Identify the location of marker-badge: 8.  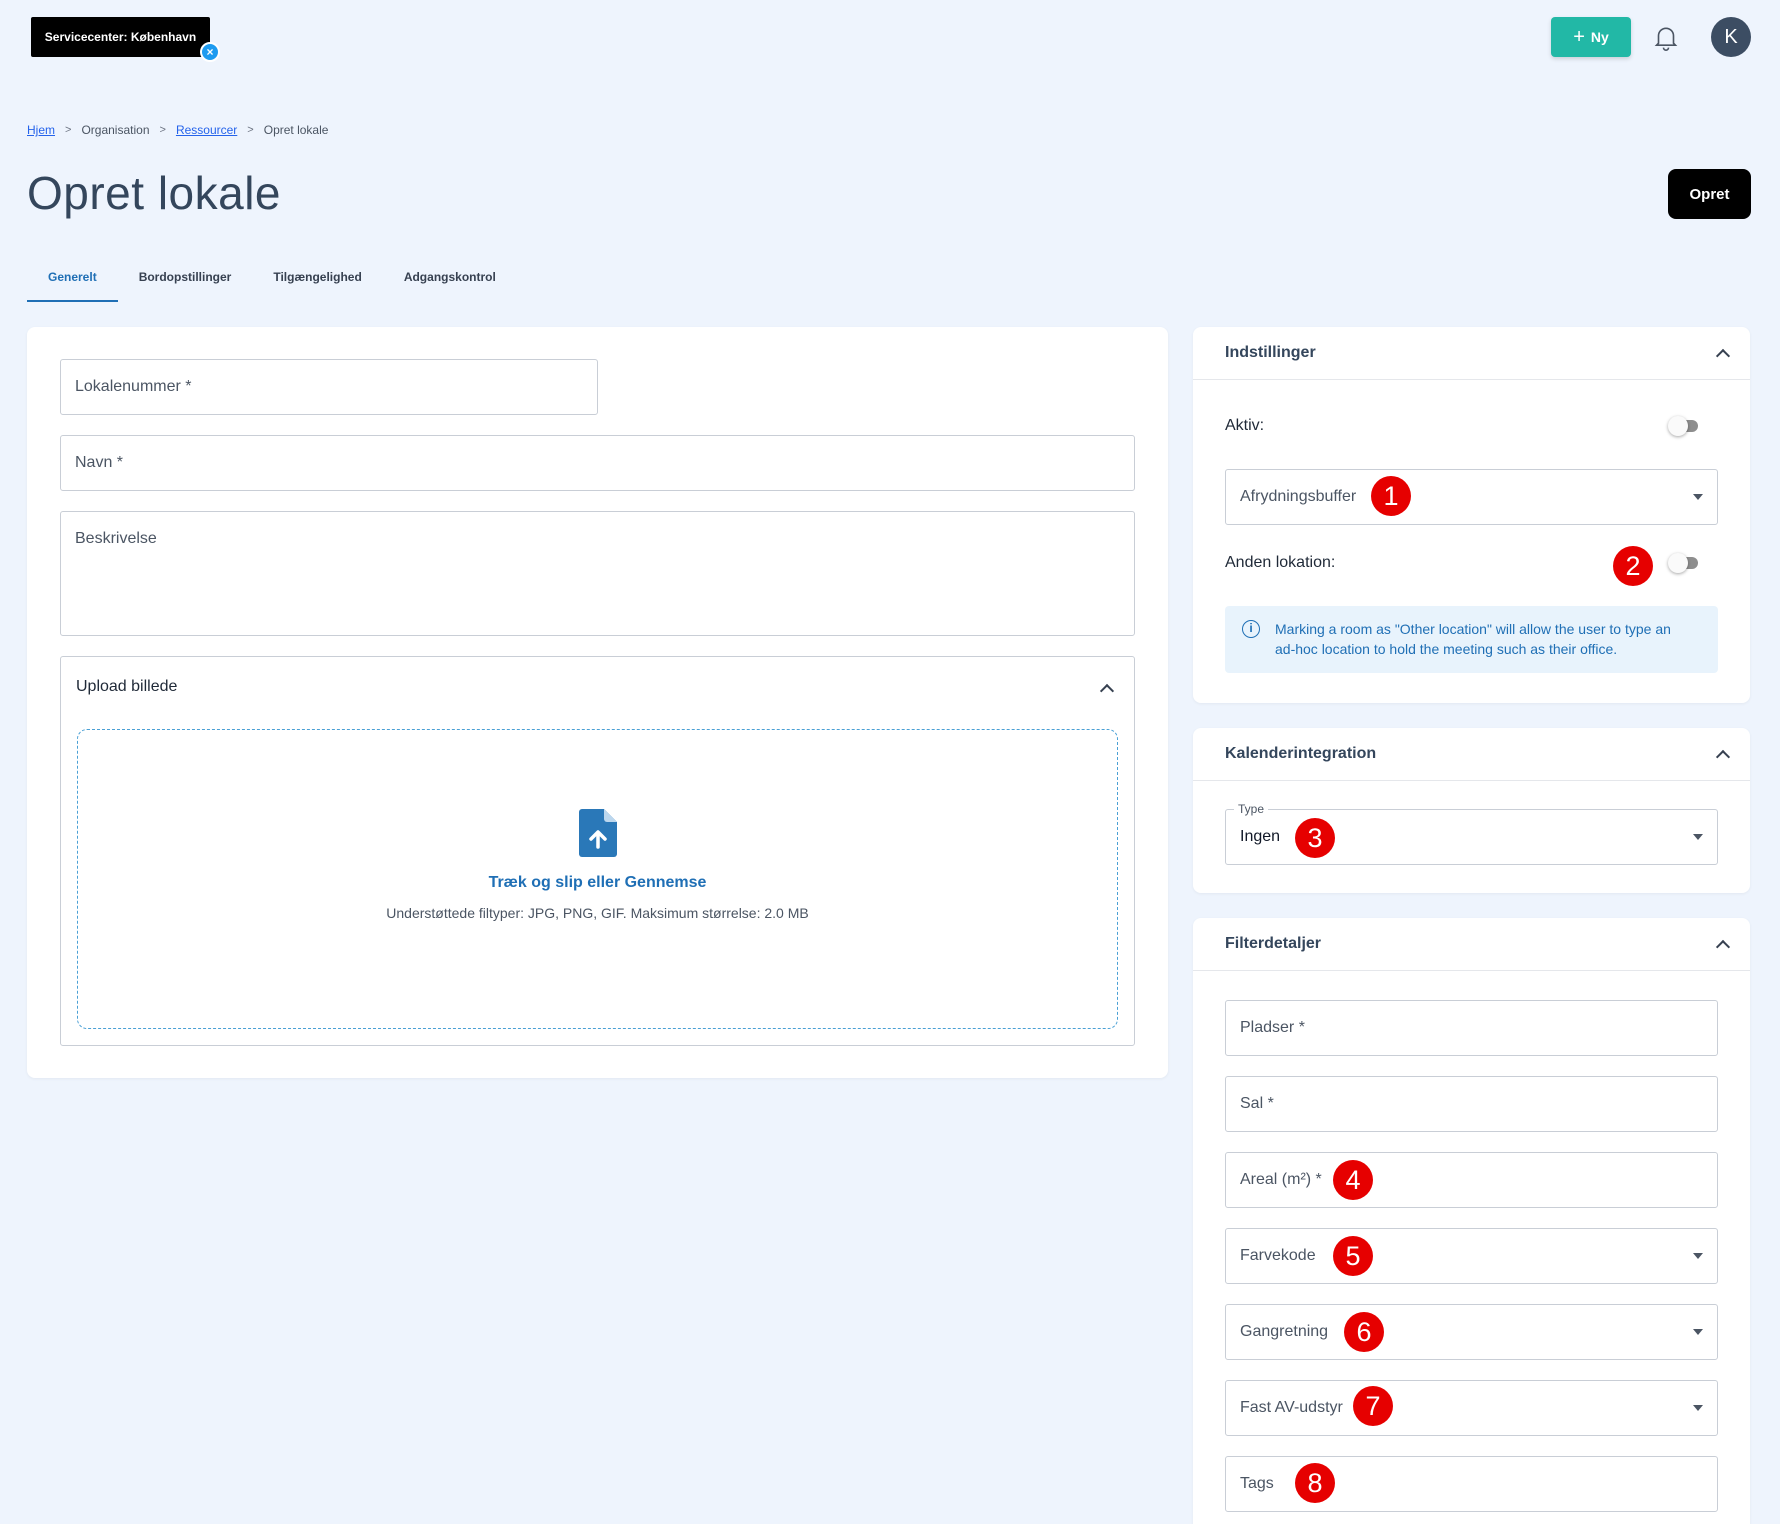
(1315, 1483).